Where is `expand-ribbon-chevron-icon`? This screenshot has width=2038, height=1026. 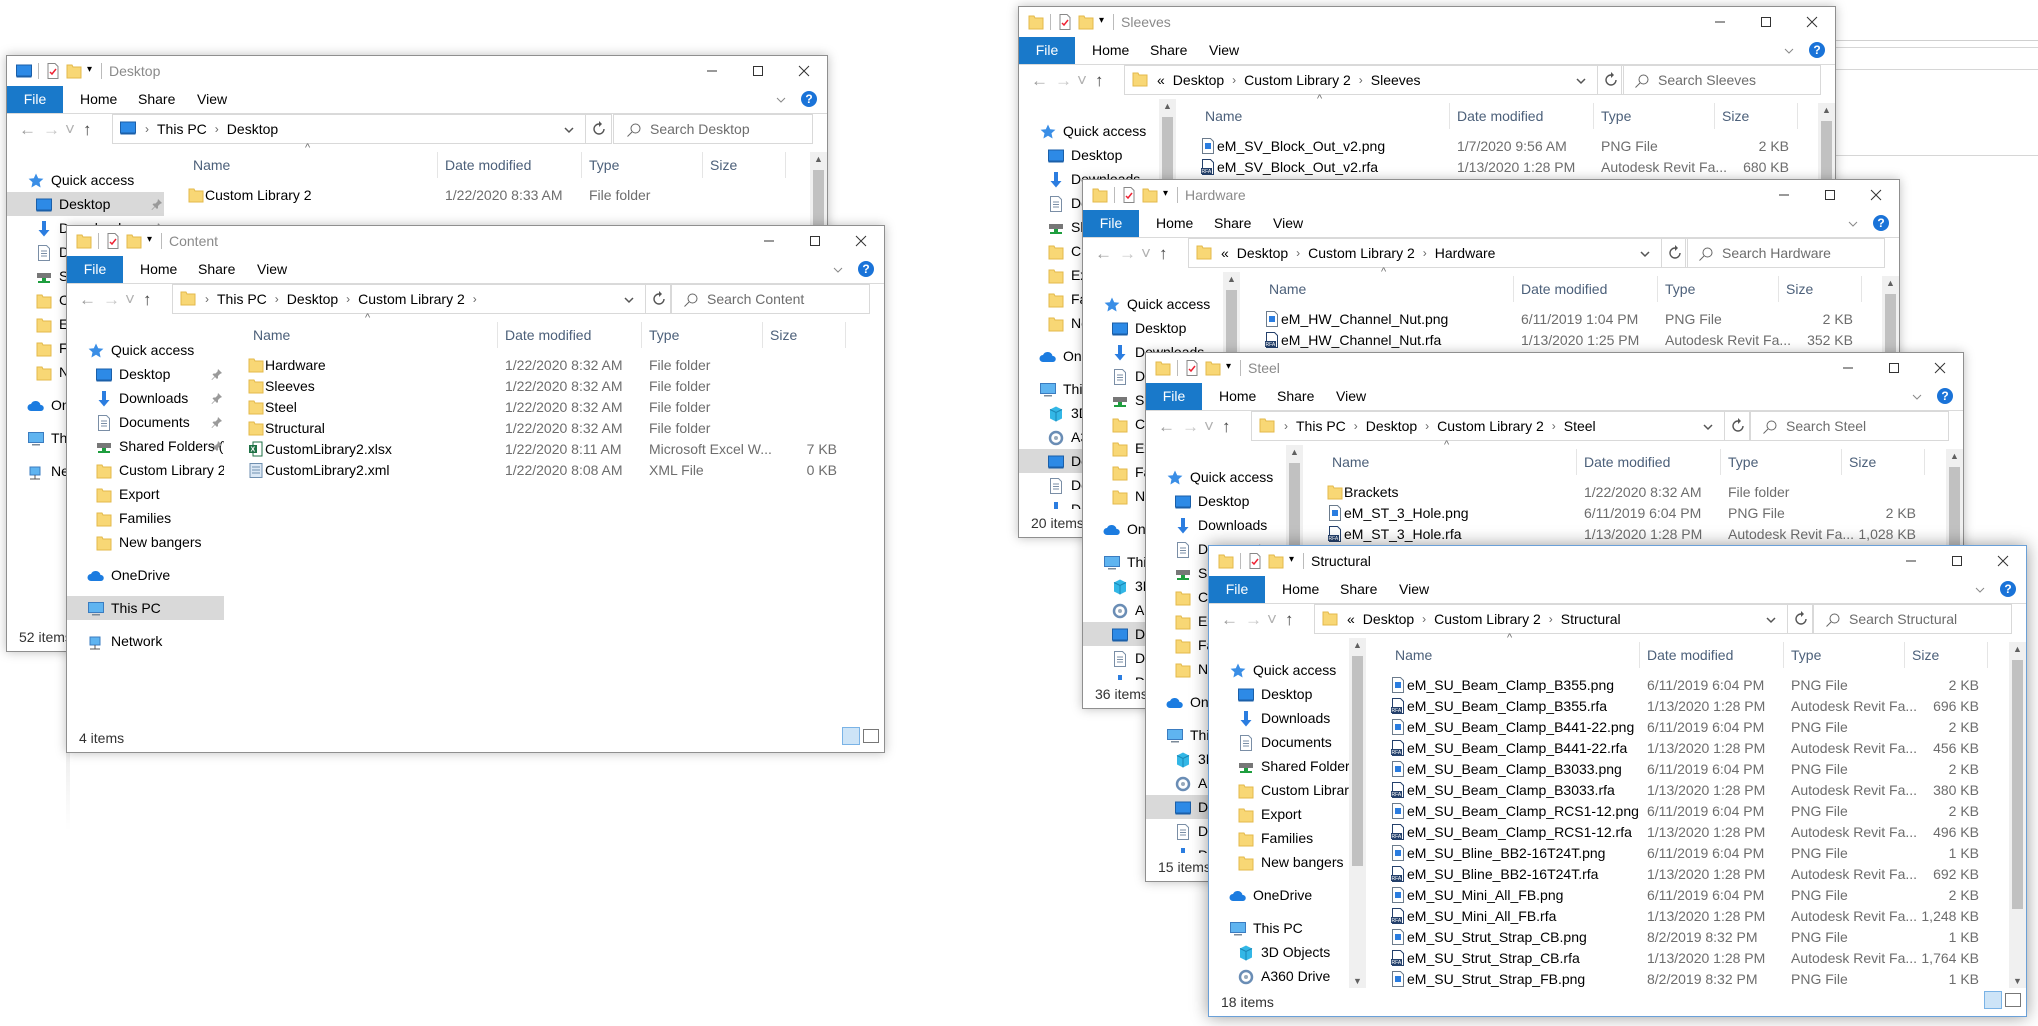
expand-ribbon-chevron-icon is located at coordinates (1853, 225).